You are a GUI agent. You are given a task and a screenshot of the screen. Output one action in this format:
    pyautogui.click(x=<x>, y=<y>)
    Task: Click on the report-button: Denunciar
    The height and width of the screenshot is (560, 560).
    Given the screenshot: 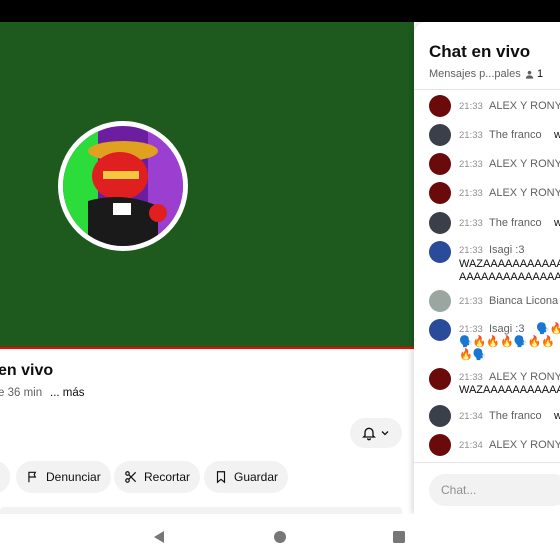 What is the action you would take?
    pyautogui.click(x=63, y=477)
    